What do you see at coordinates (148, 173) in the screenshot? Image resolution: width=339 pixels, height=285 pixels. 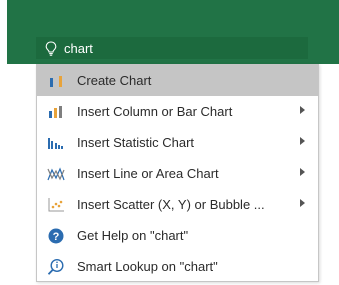 I see `menu-item-label: Insert Line or Area Chart` at bounding box center [148, 173].